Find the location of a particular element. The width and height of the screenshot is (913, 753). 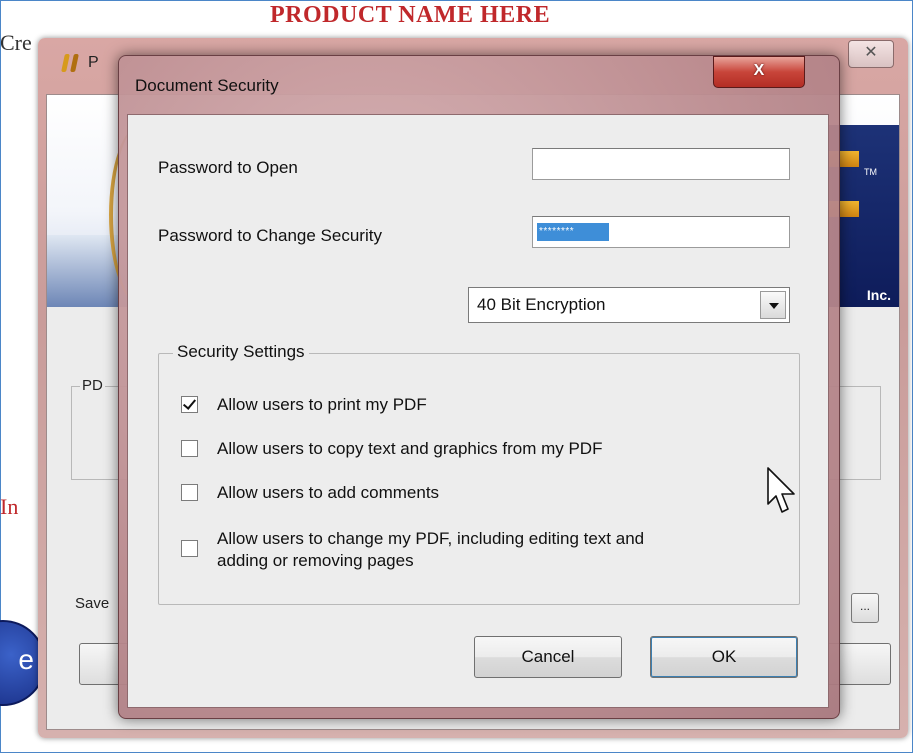

checkmark-icon is located at coordinates (189, 404).